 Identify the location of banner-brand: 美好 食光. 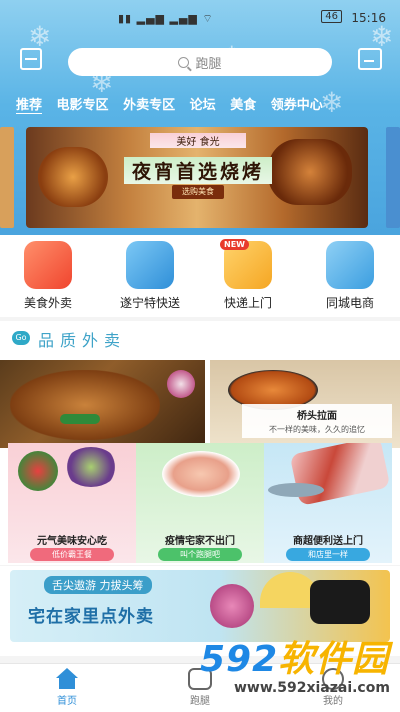
(198, 140).